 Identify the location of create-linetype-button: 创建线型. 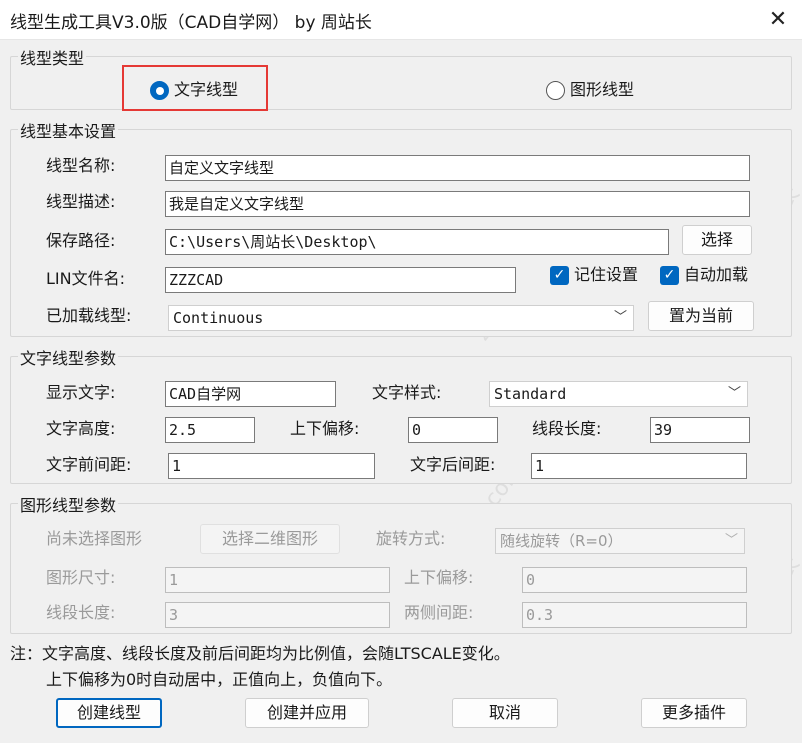
(109, 713).